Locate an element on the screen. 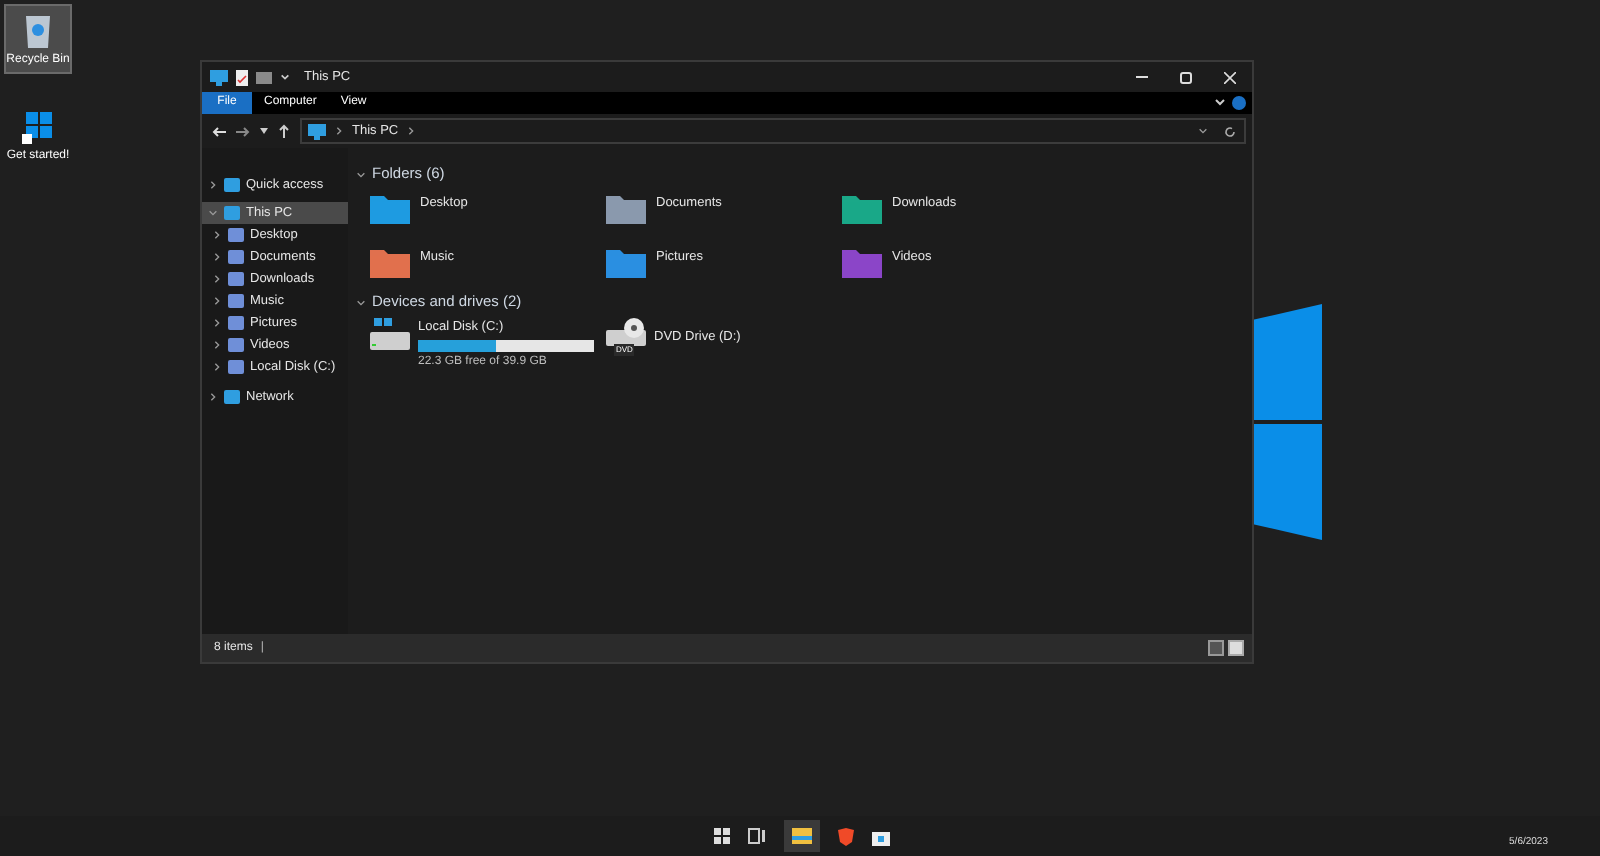 This screenshot has height=856, width=1600. refresh-icon is located at coordinates (1230, 131).